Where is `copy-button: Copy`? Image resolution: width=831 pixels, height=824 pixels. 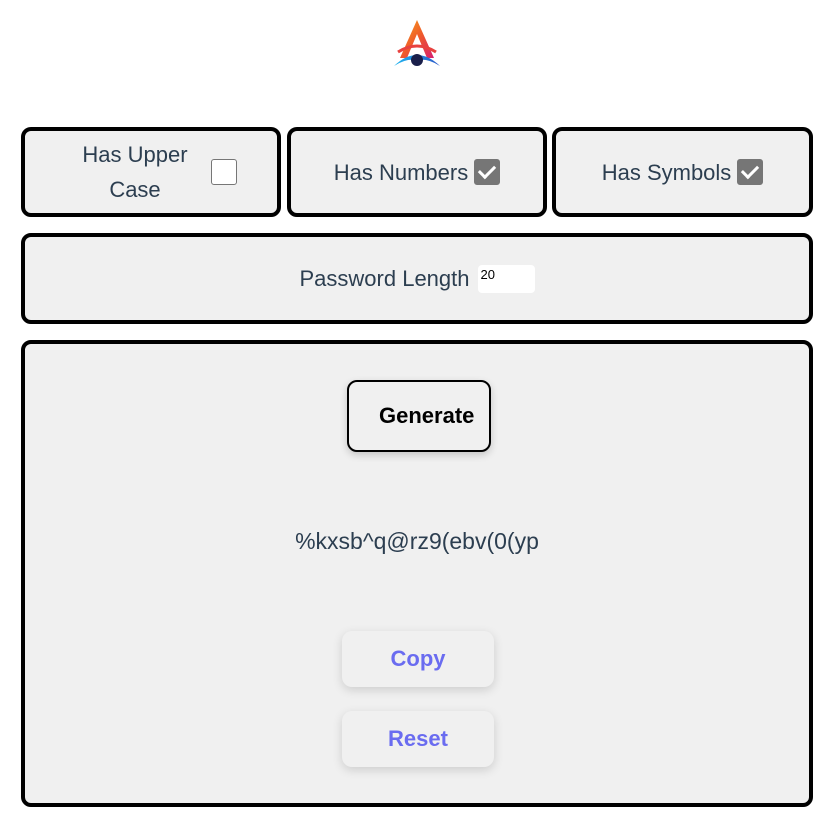 copy-button: Copy is located at coordinates (418, 659).